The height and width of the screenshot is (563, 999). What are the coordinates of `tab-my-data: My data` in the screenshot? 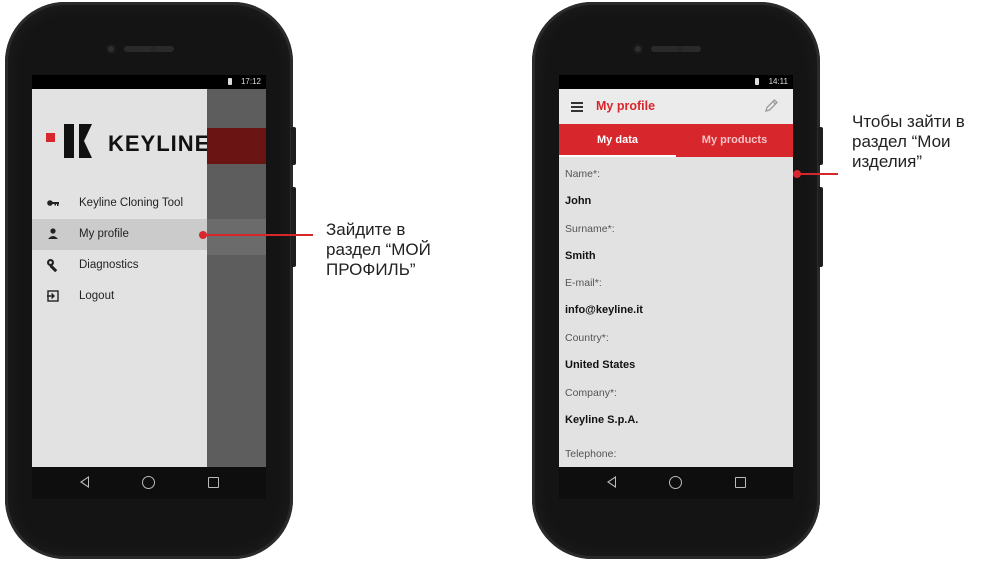 It's located at (617, 140).